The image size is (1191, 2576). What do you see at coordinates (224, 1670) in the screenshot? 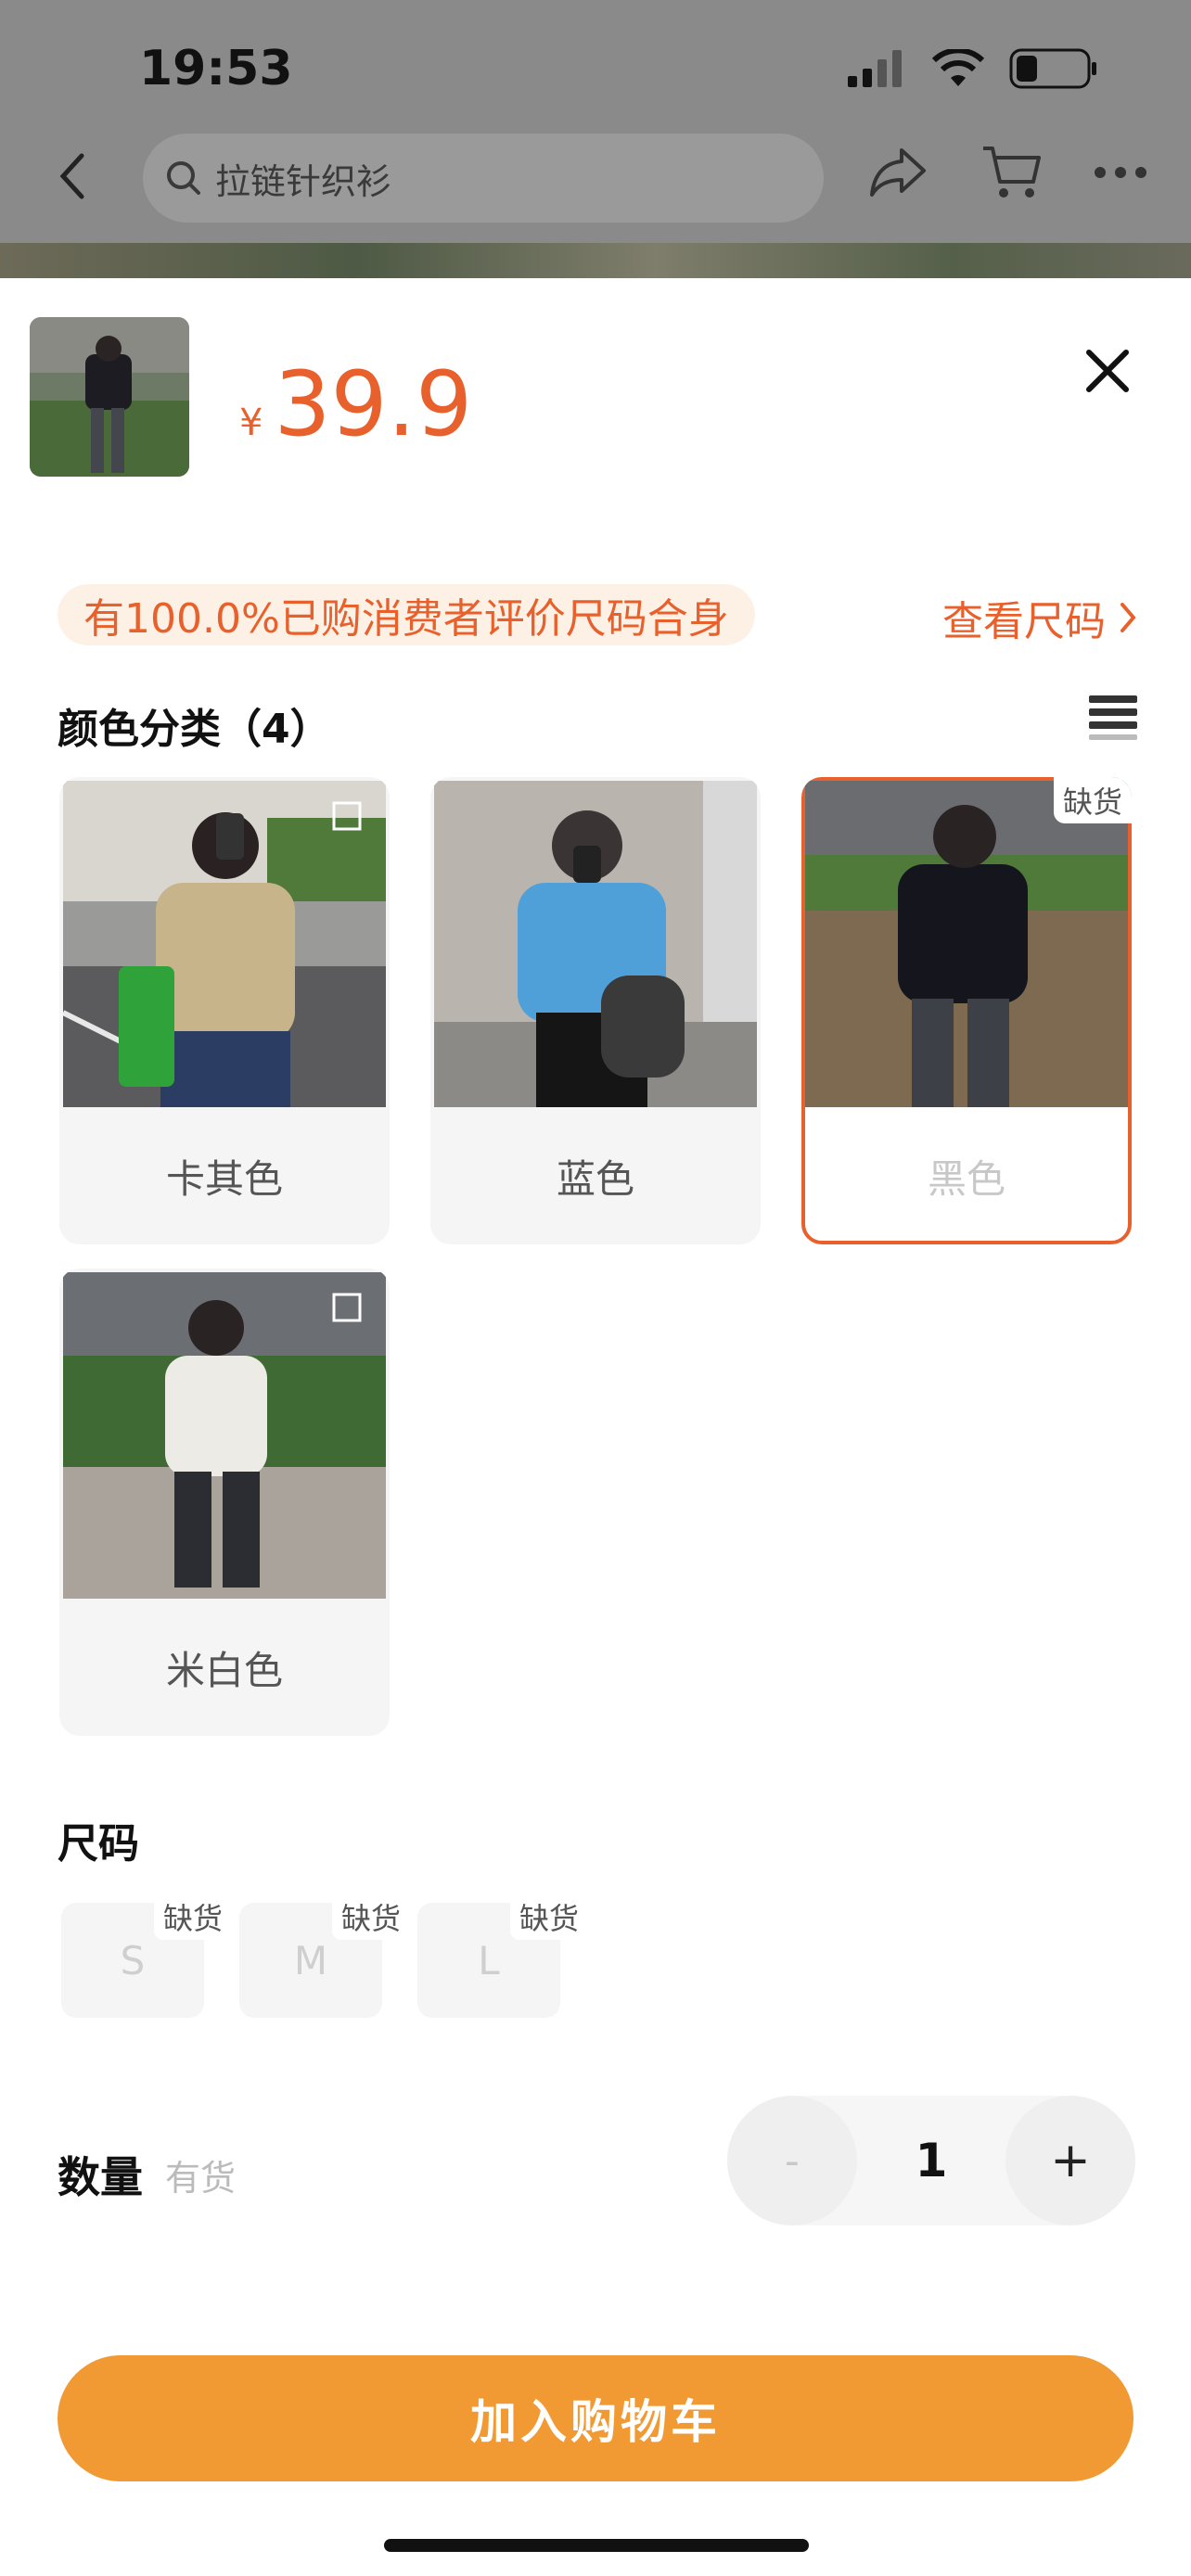
I see `color-label: 米白色` at bounding box center [224, 1670].